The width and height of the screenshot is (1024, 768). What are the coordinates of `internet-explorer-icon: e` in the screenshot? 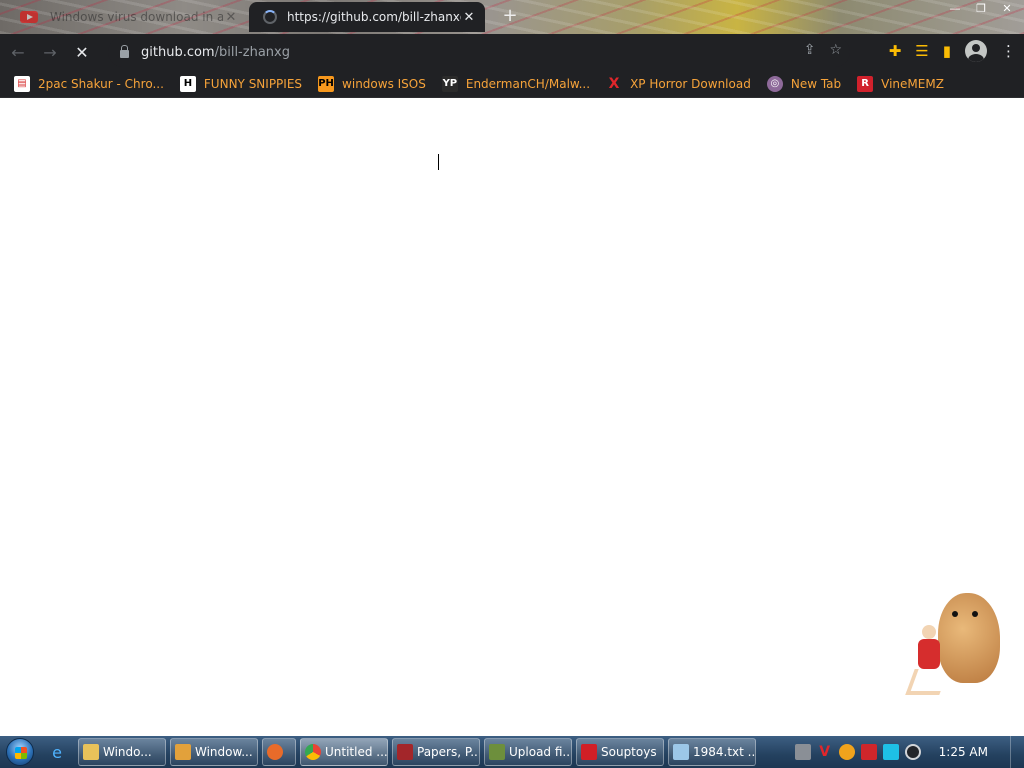 It's located at (57, 752).